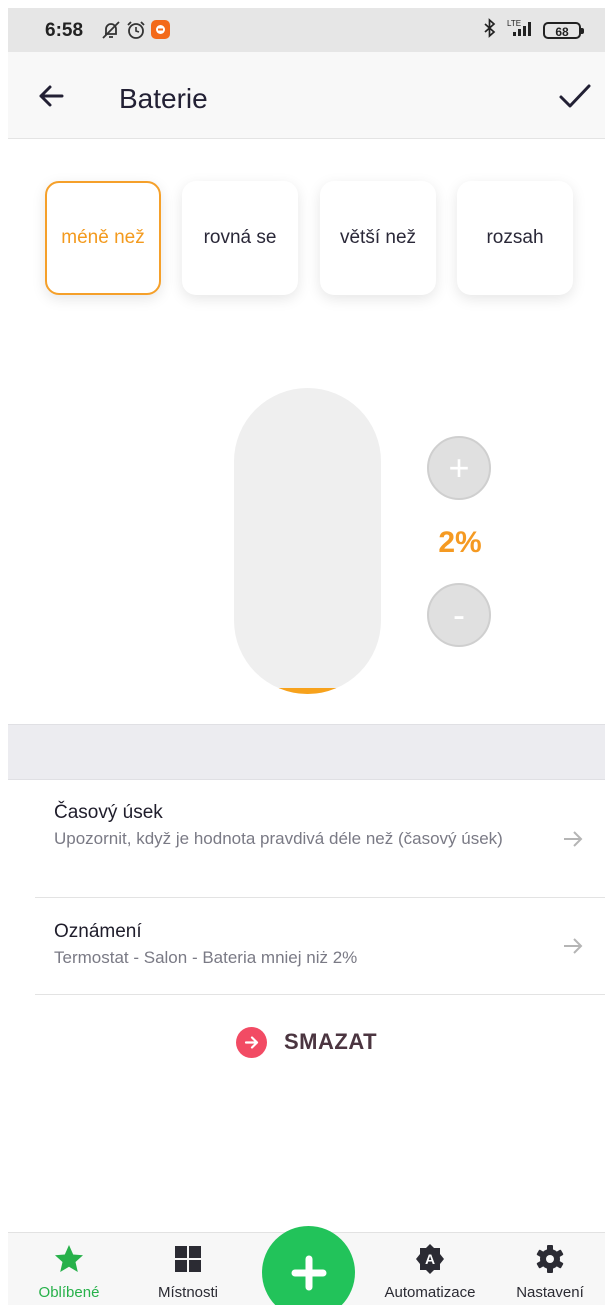  I want to click on notifications-off-icon, so click(111, 32).